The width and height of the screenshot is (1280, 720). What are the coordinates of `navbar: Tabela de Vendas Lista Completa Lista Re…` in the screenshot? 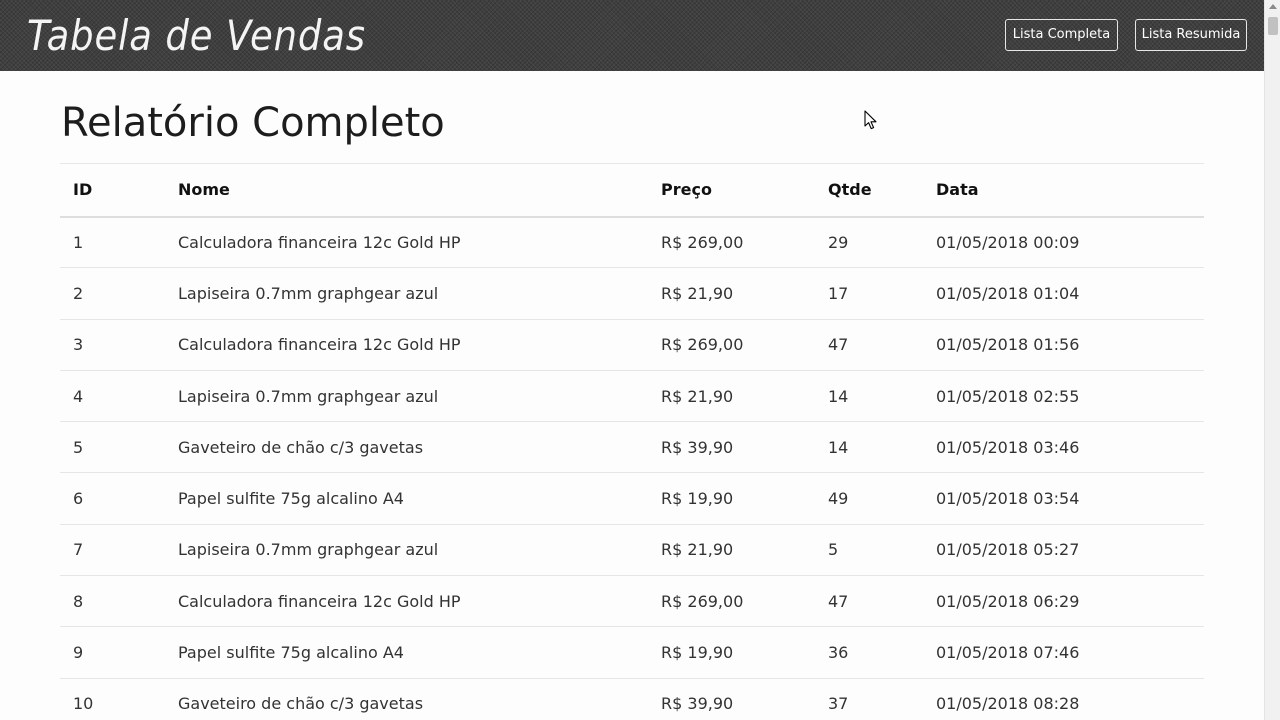 It's located at (632, 35).